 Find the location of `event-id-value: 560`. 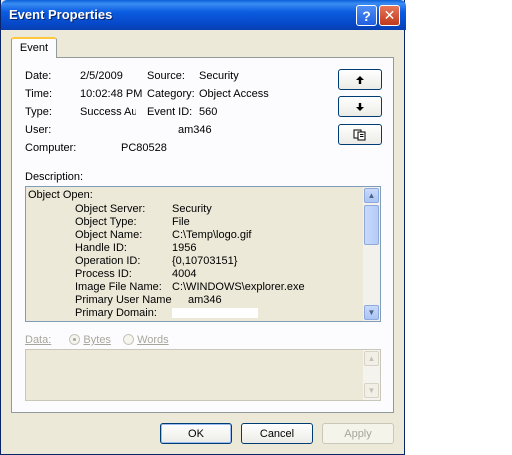

event-id-value: 560 is located at coordinates (208, 112).